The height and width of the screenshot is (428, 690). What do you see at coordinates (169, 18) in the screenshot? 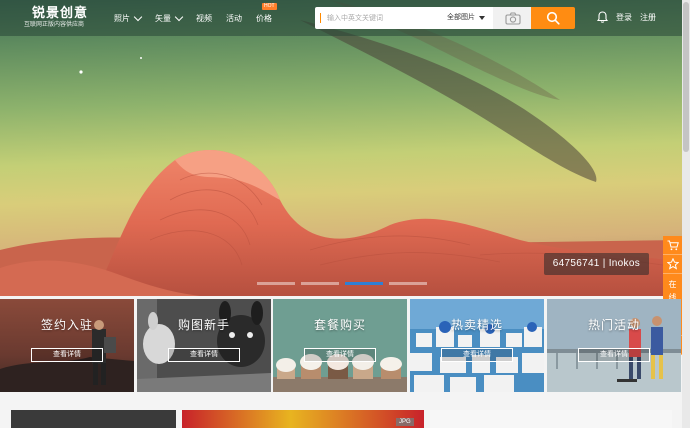
I see `nav-item-vectors: 矢量` at bounding box center [169, 18].